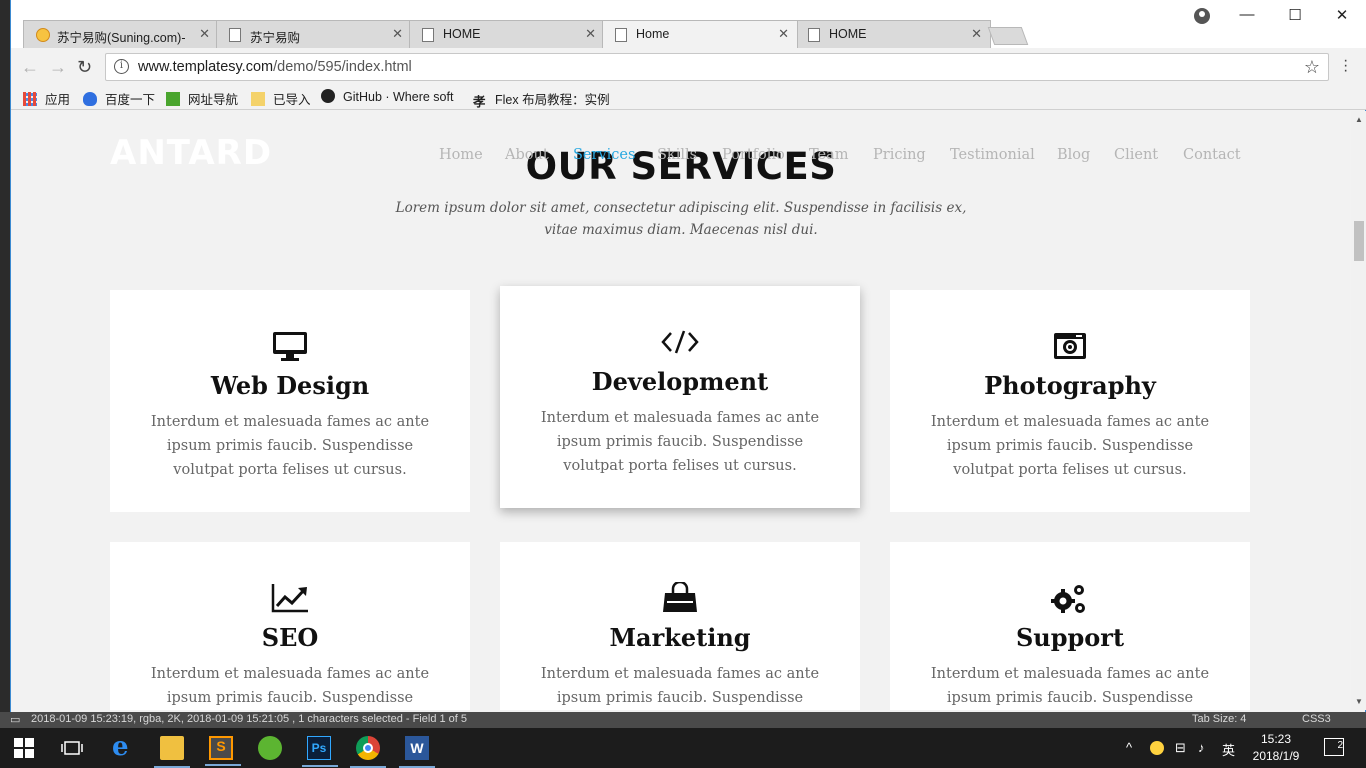  Describe the element at coordinates (677, 155) in the screenshot. I see `nav-skills: Skills` at that location.